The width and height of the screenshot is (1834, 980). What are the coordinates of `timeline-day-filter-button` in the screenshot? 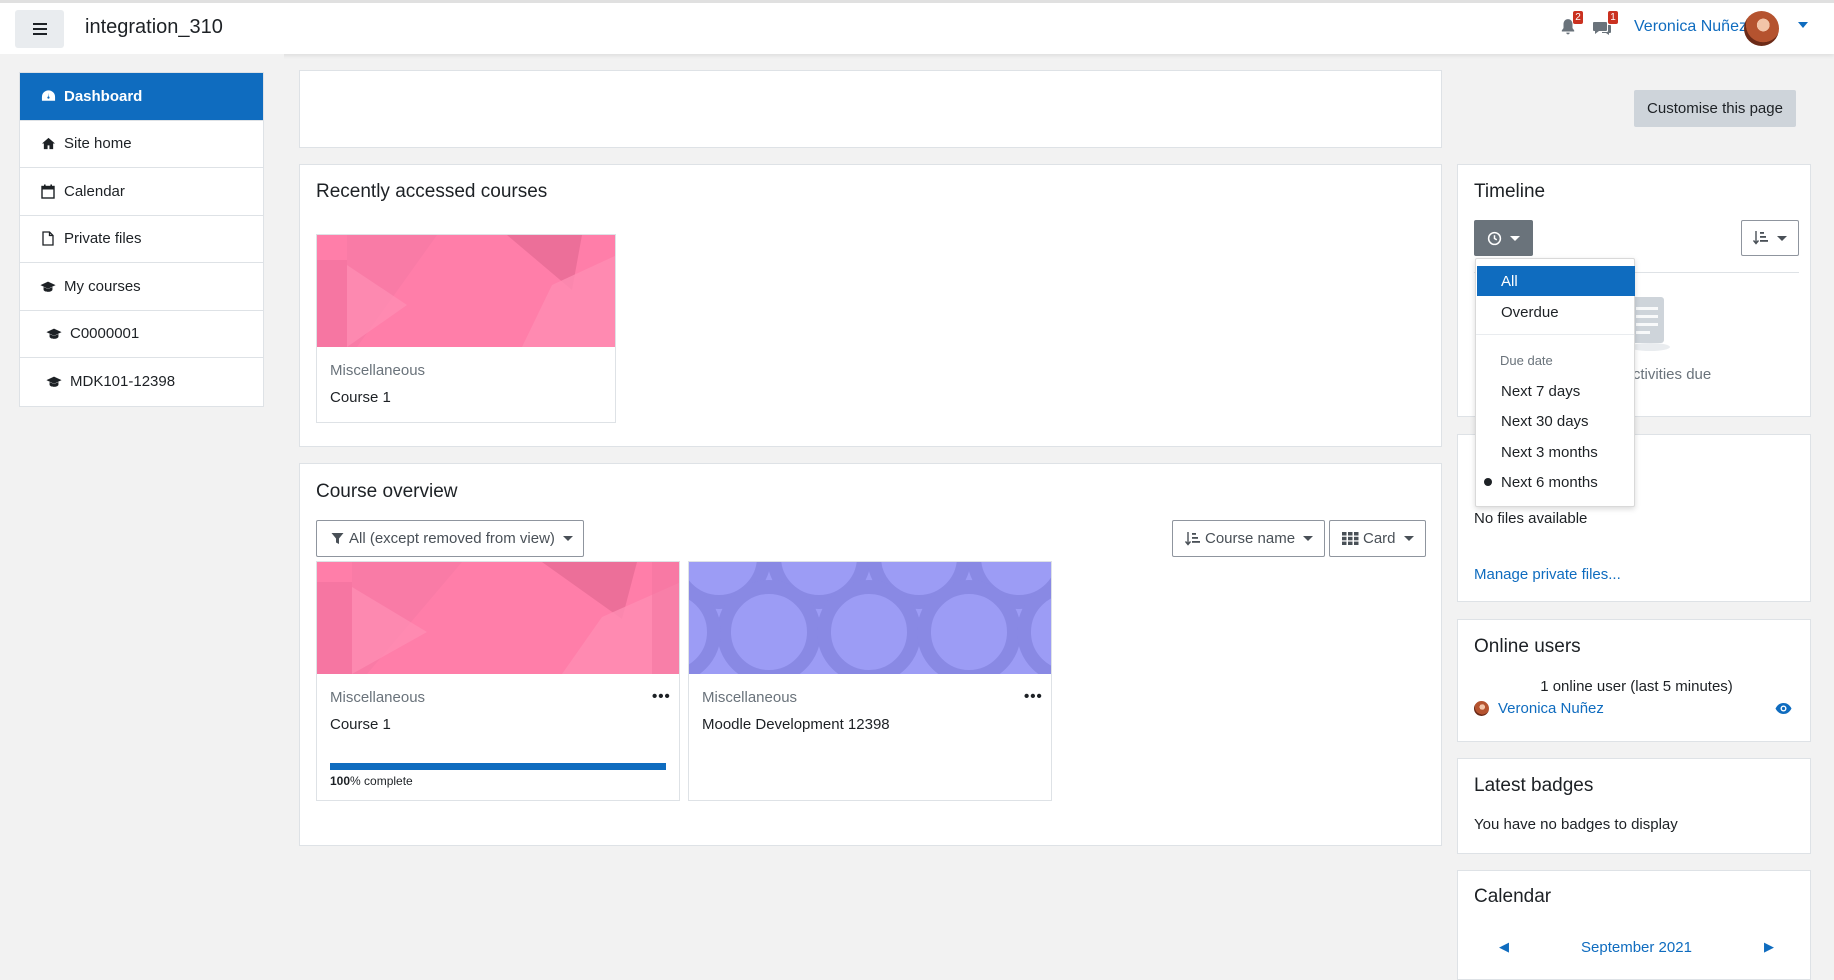 It's located at (1503, 238).